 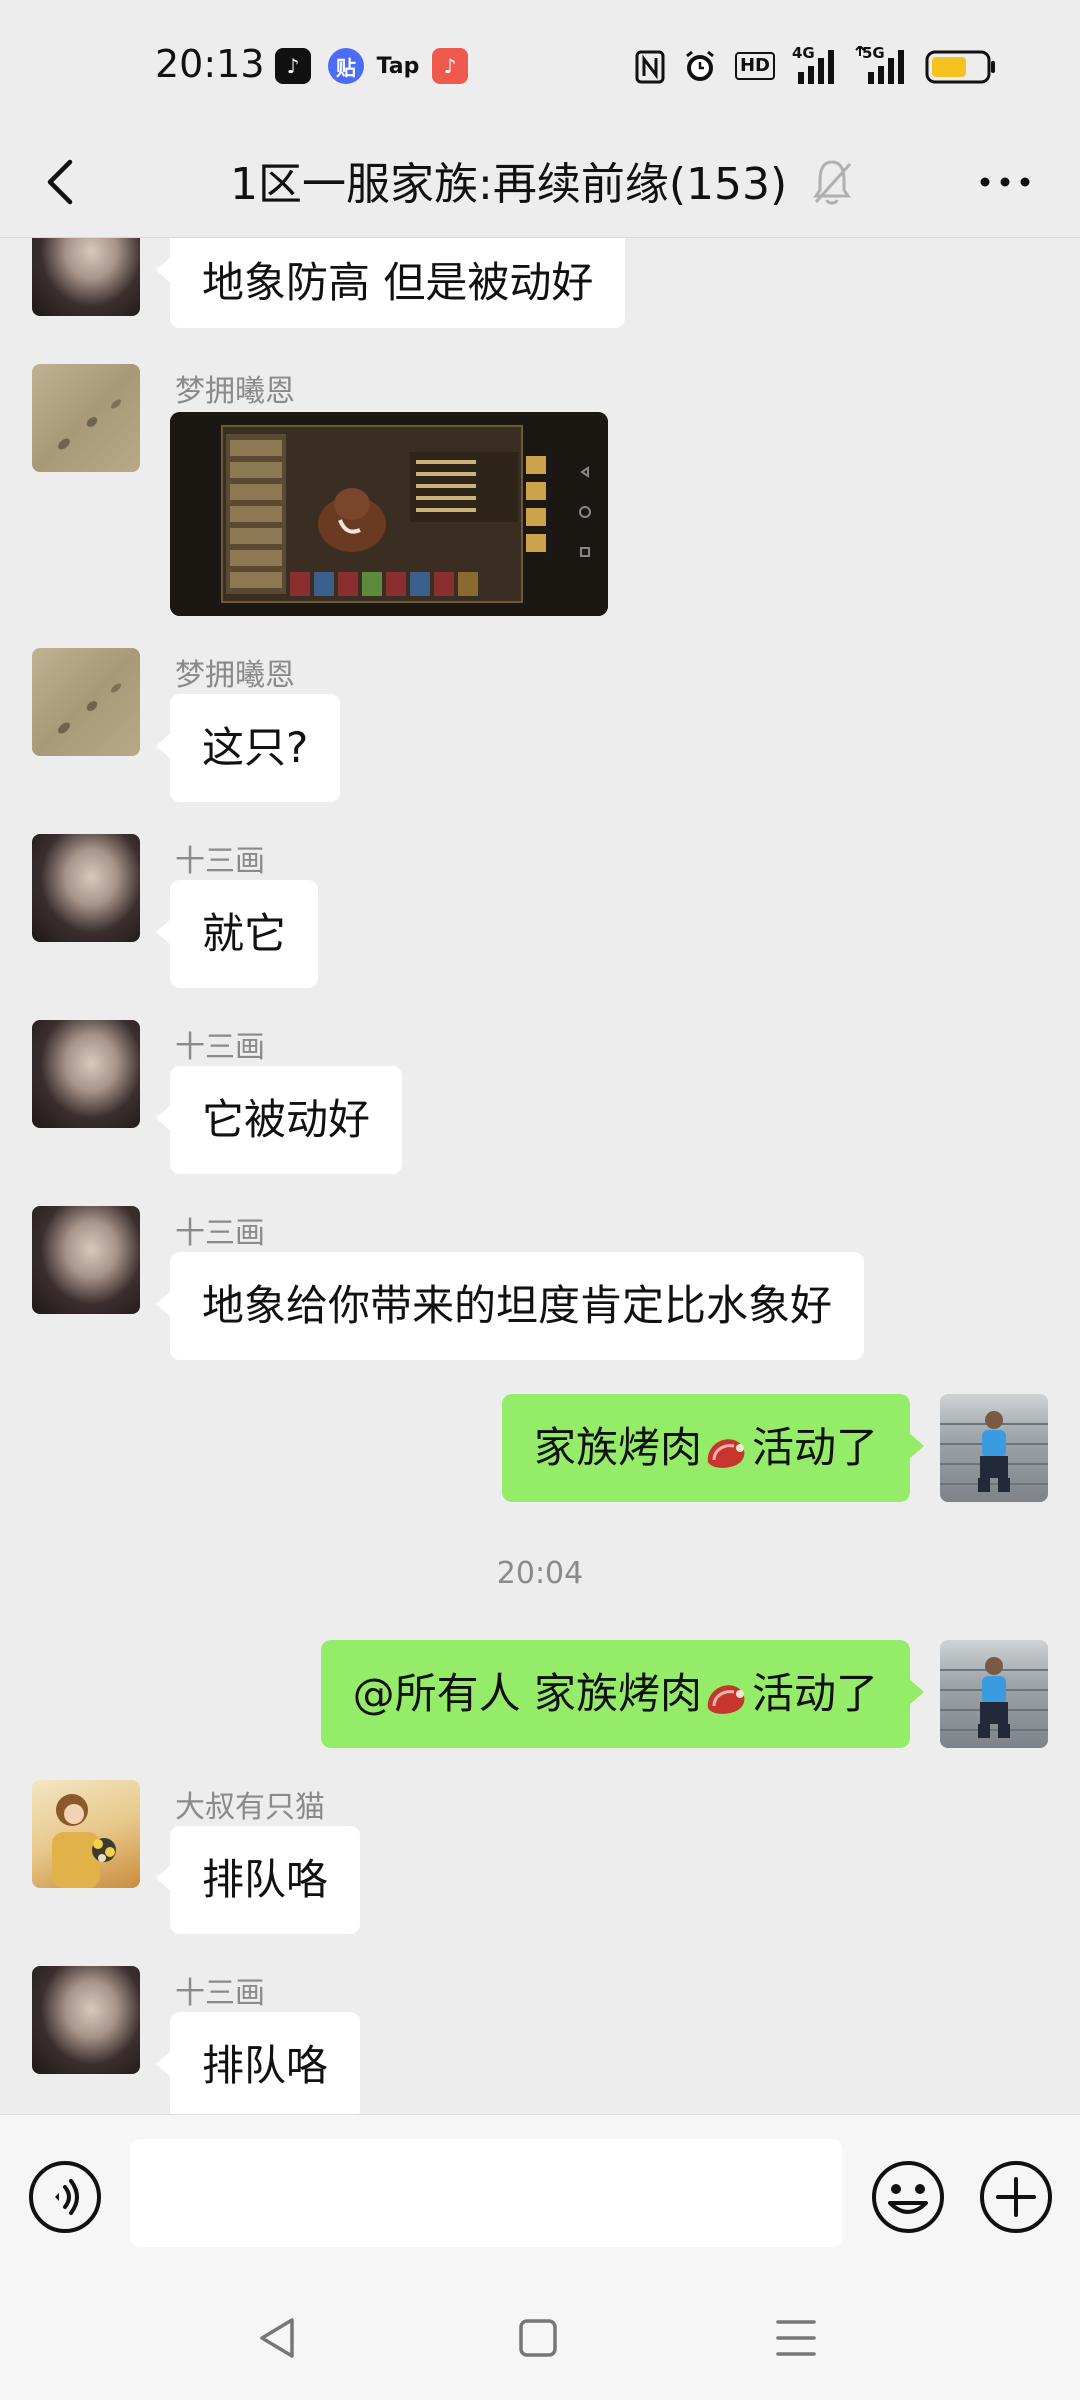 I want to click on chat-title: 1区一服家族:再续前缘(153), so click(x=508, y=180).